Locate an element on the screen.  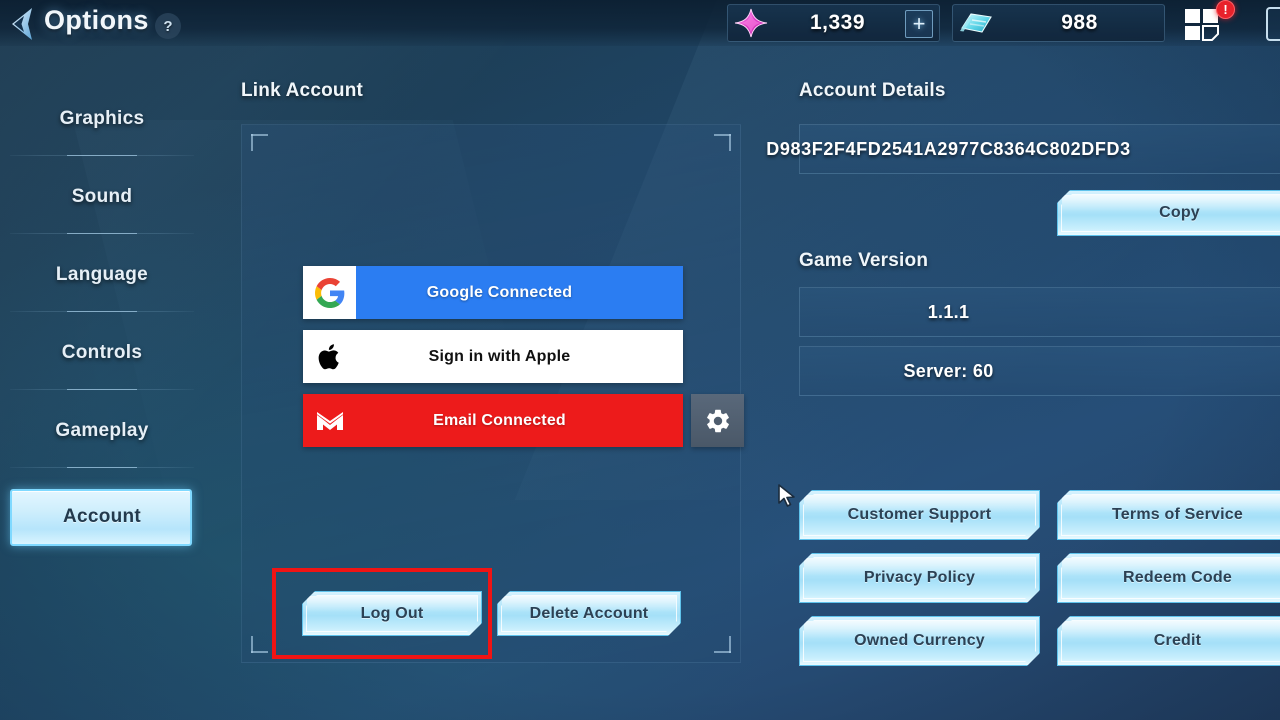
apple-icon is located at coordinates (329, 356).